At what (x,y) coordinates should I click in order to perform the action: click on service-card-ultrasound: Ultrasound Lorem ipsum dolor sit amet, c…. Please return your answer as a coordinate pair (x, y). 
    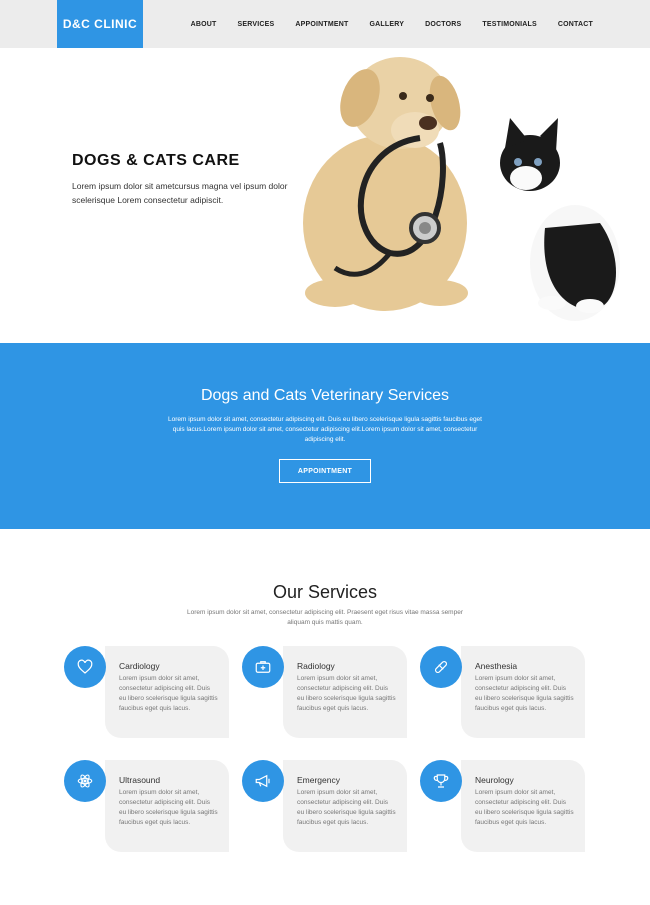
    Looking at the image, I should click on (146, 806).